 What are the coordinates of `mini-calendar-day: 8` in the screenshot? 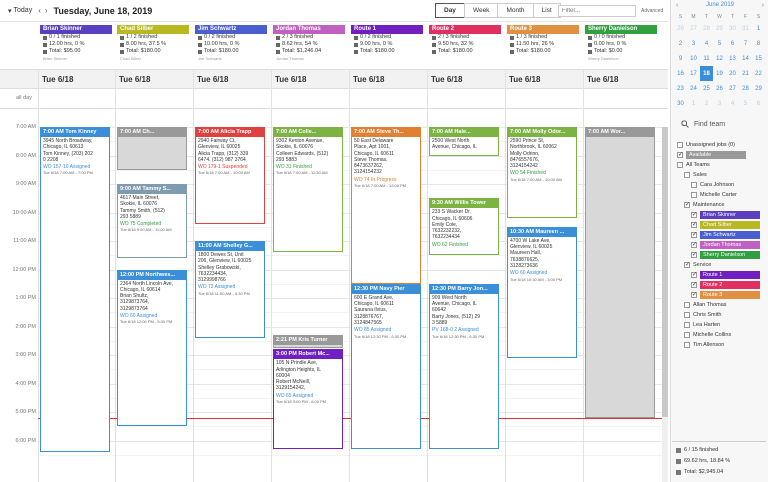 It's located at (758, 43).